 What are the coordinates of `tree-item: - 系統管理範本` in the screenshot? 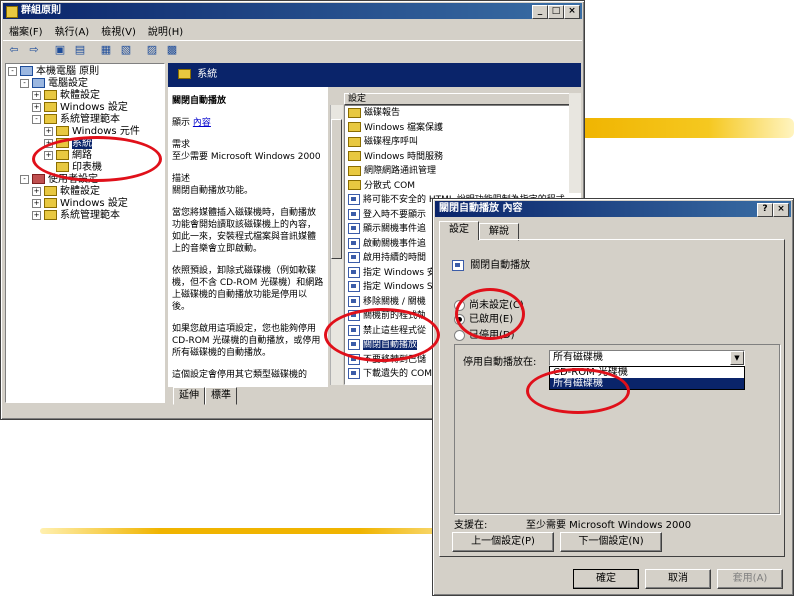 It's located at (76, 120).